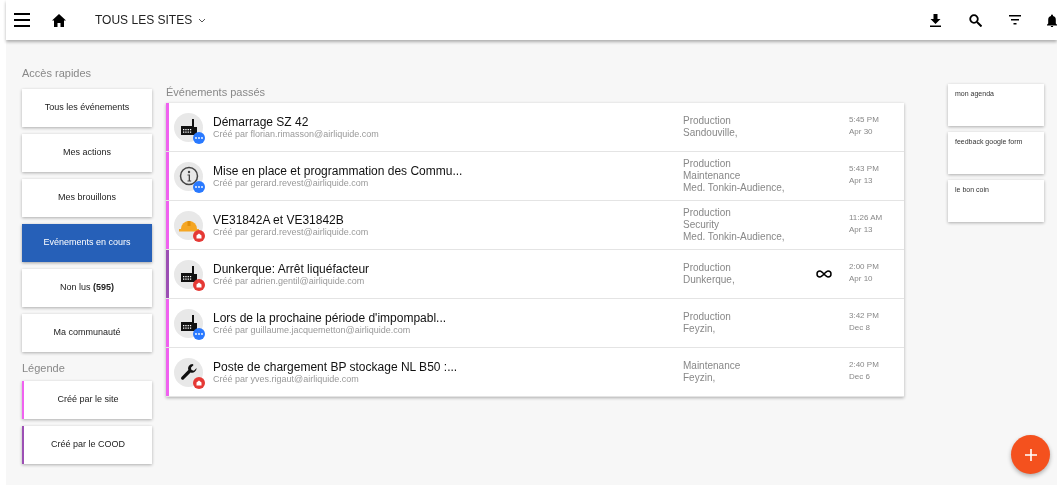  I want to click on menu-icon, so click(22, 20).